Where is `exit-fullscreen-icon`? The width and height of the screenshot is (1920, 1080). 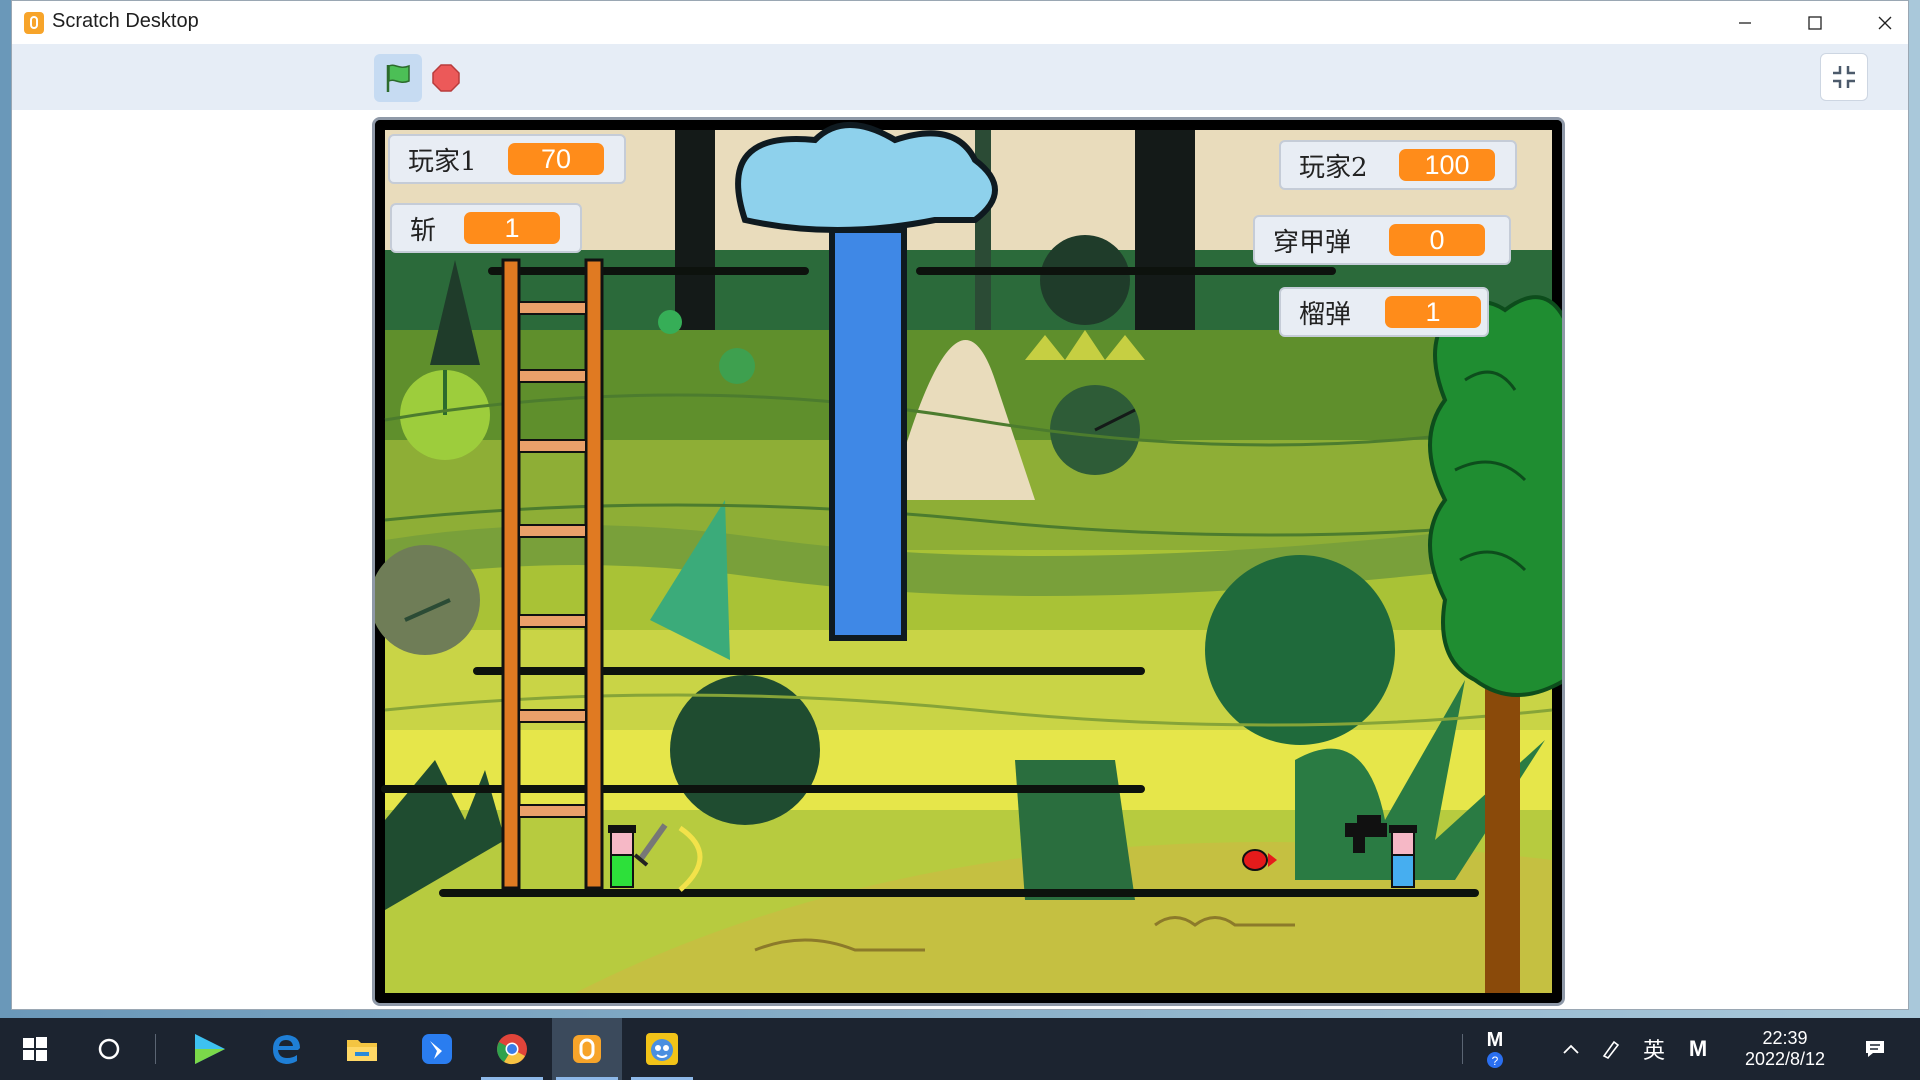
exit-fullscreen-icon is located at coordinates (1844, 77).